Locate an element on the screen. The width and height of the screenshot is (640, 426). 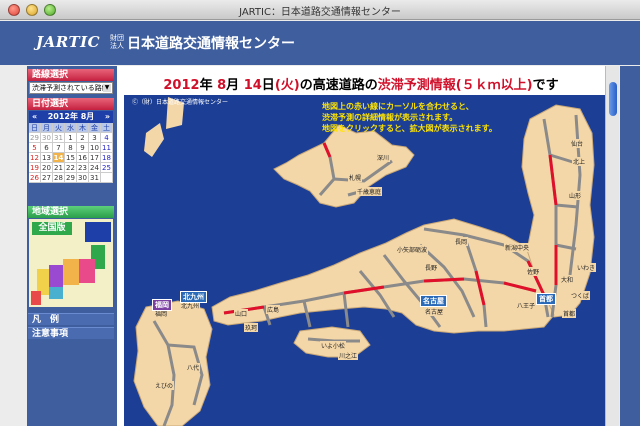
calendar-weekday: 土 is located at coordinates (107, 128).